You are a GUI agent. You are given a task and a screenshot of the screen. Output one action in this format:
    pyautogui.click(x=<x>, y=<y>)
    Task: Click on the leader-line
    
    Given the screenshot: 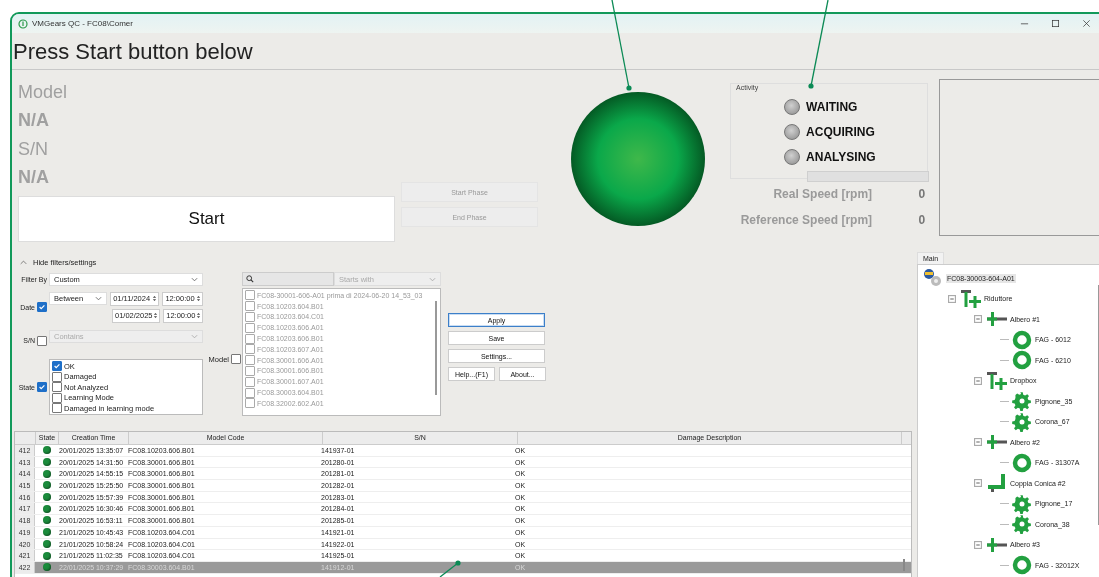 What is the action you would take?
    pyautogui.click(x=450, y=568)
    